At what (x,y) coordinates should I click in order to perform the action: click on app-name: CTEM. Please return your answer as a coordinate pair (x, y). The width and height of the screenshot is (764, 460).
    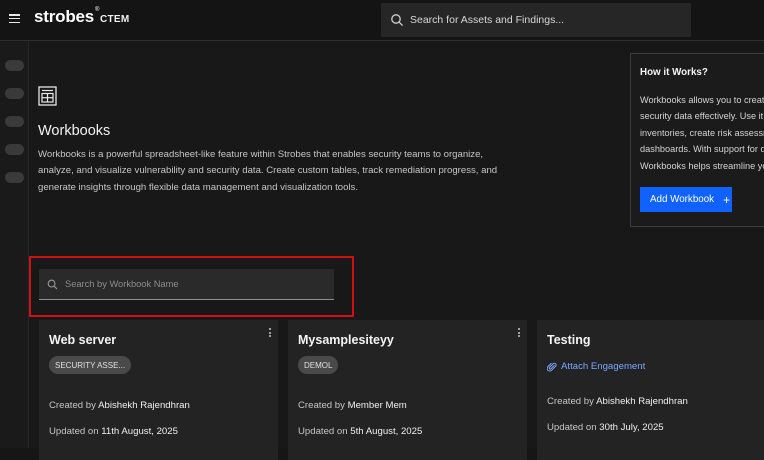
    Looking at the image, I should click on (115, 19).